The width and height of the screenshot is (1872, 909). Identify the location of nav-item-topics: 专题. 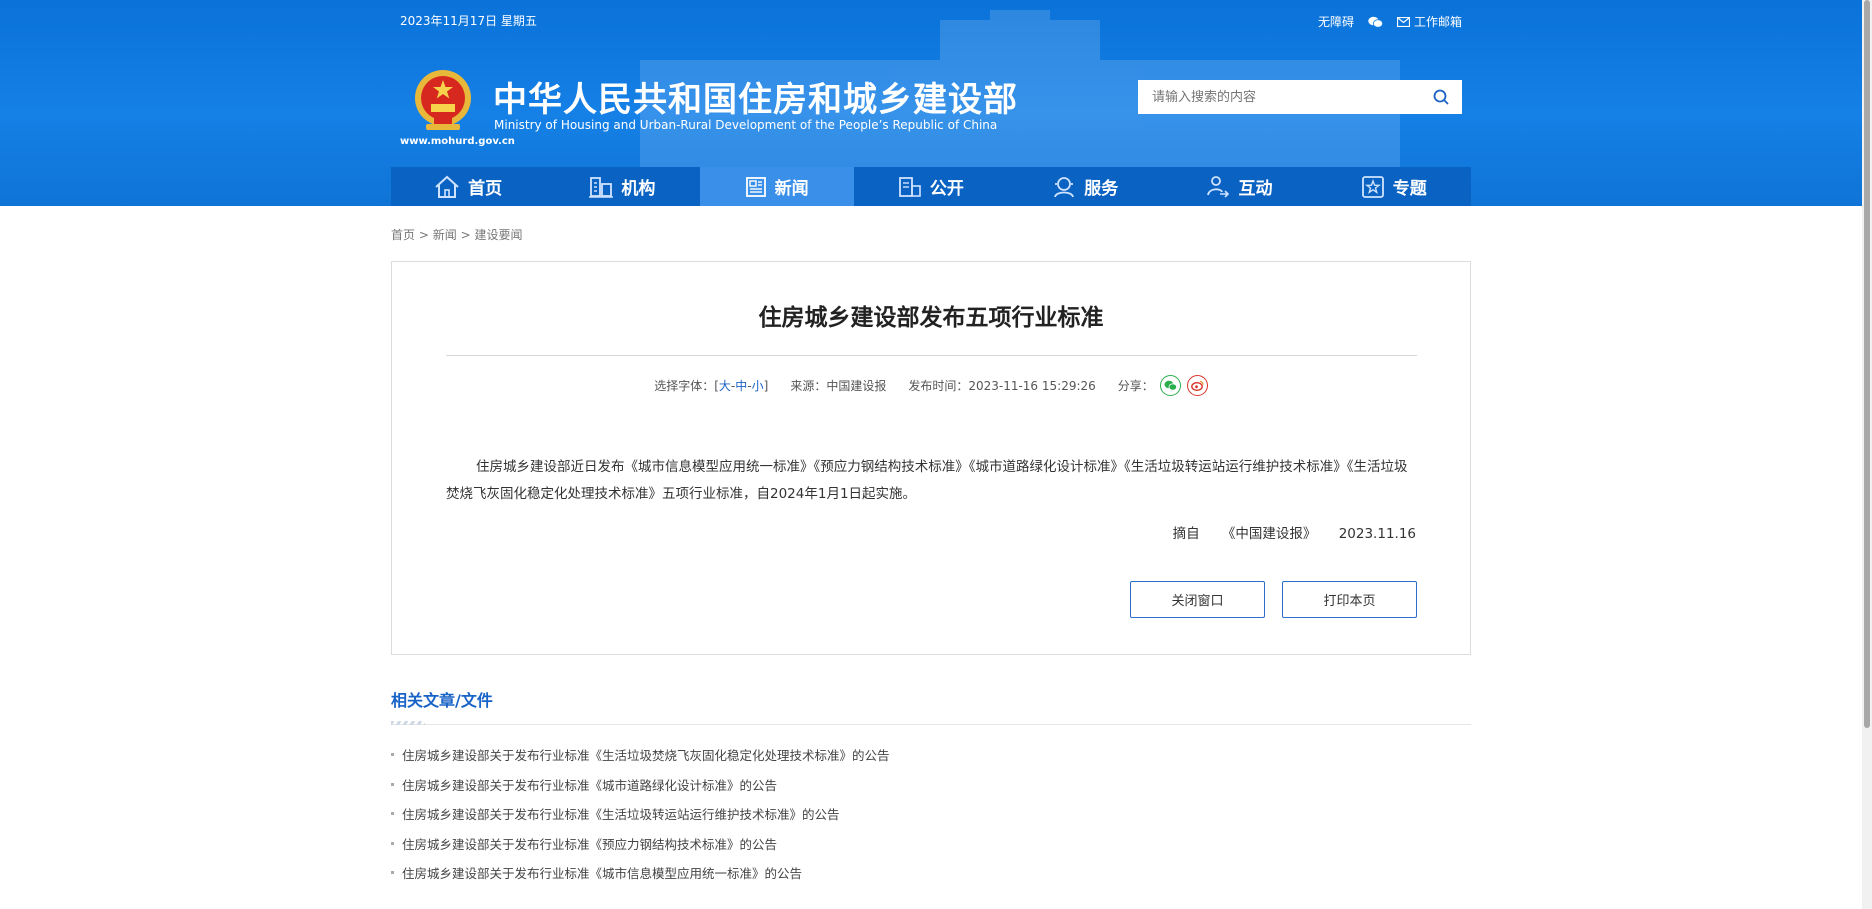
(1394, 186).